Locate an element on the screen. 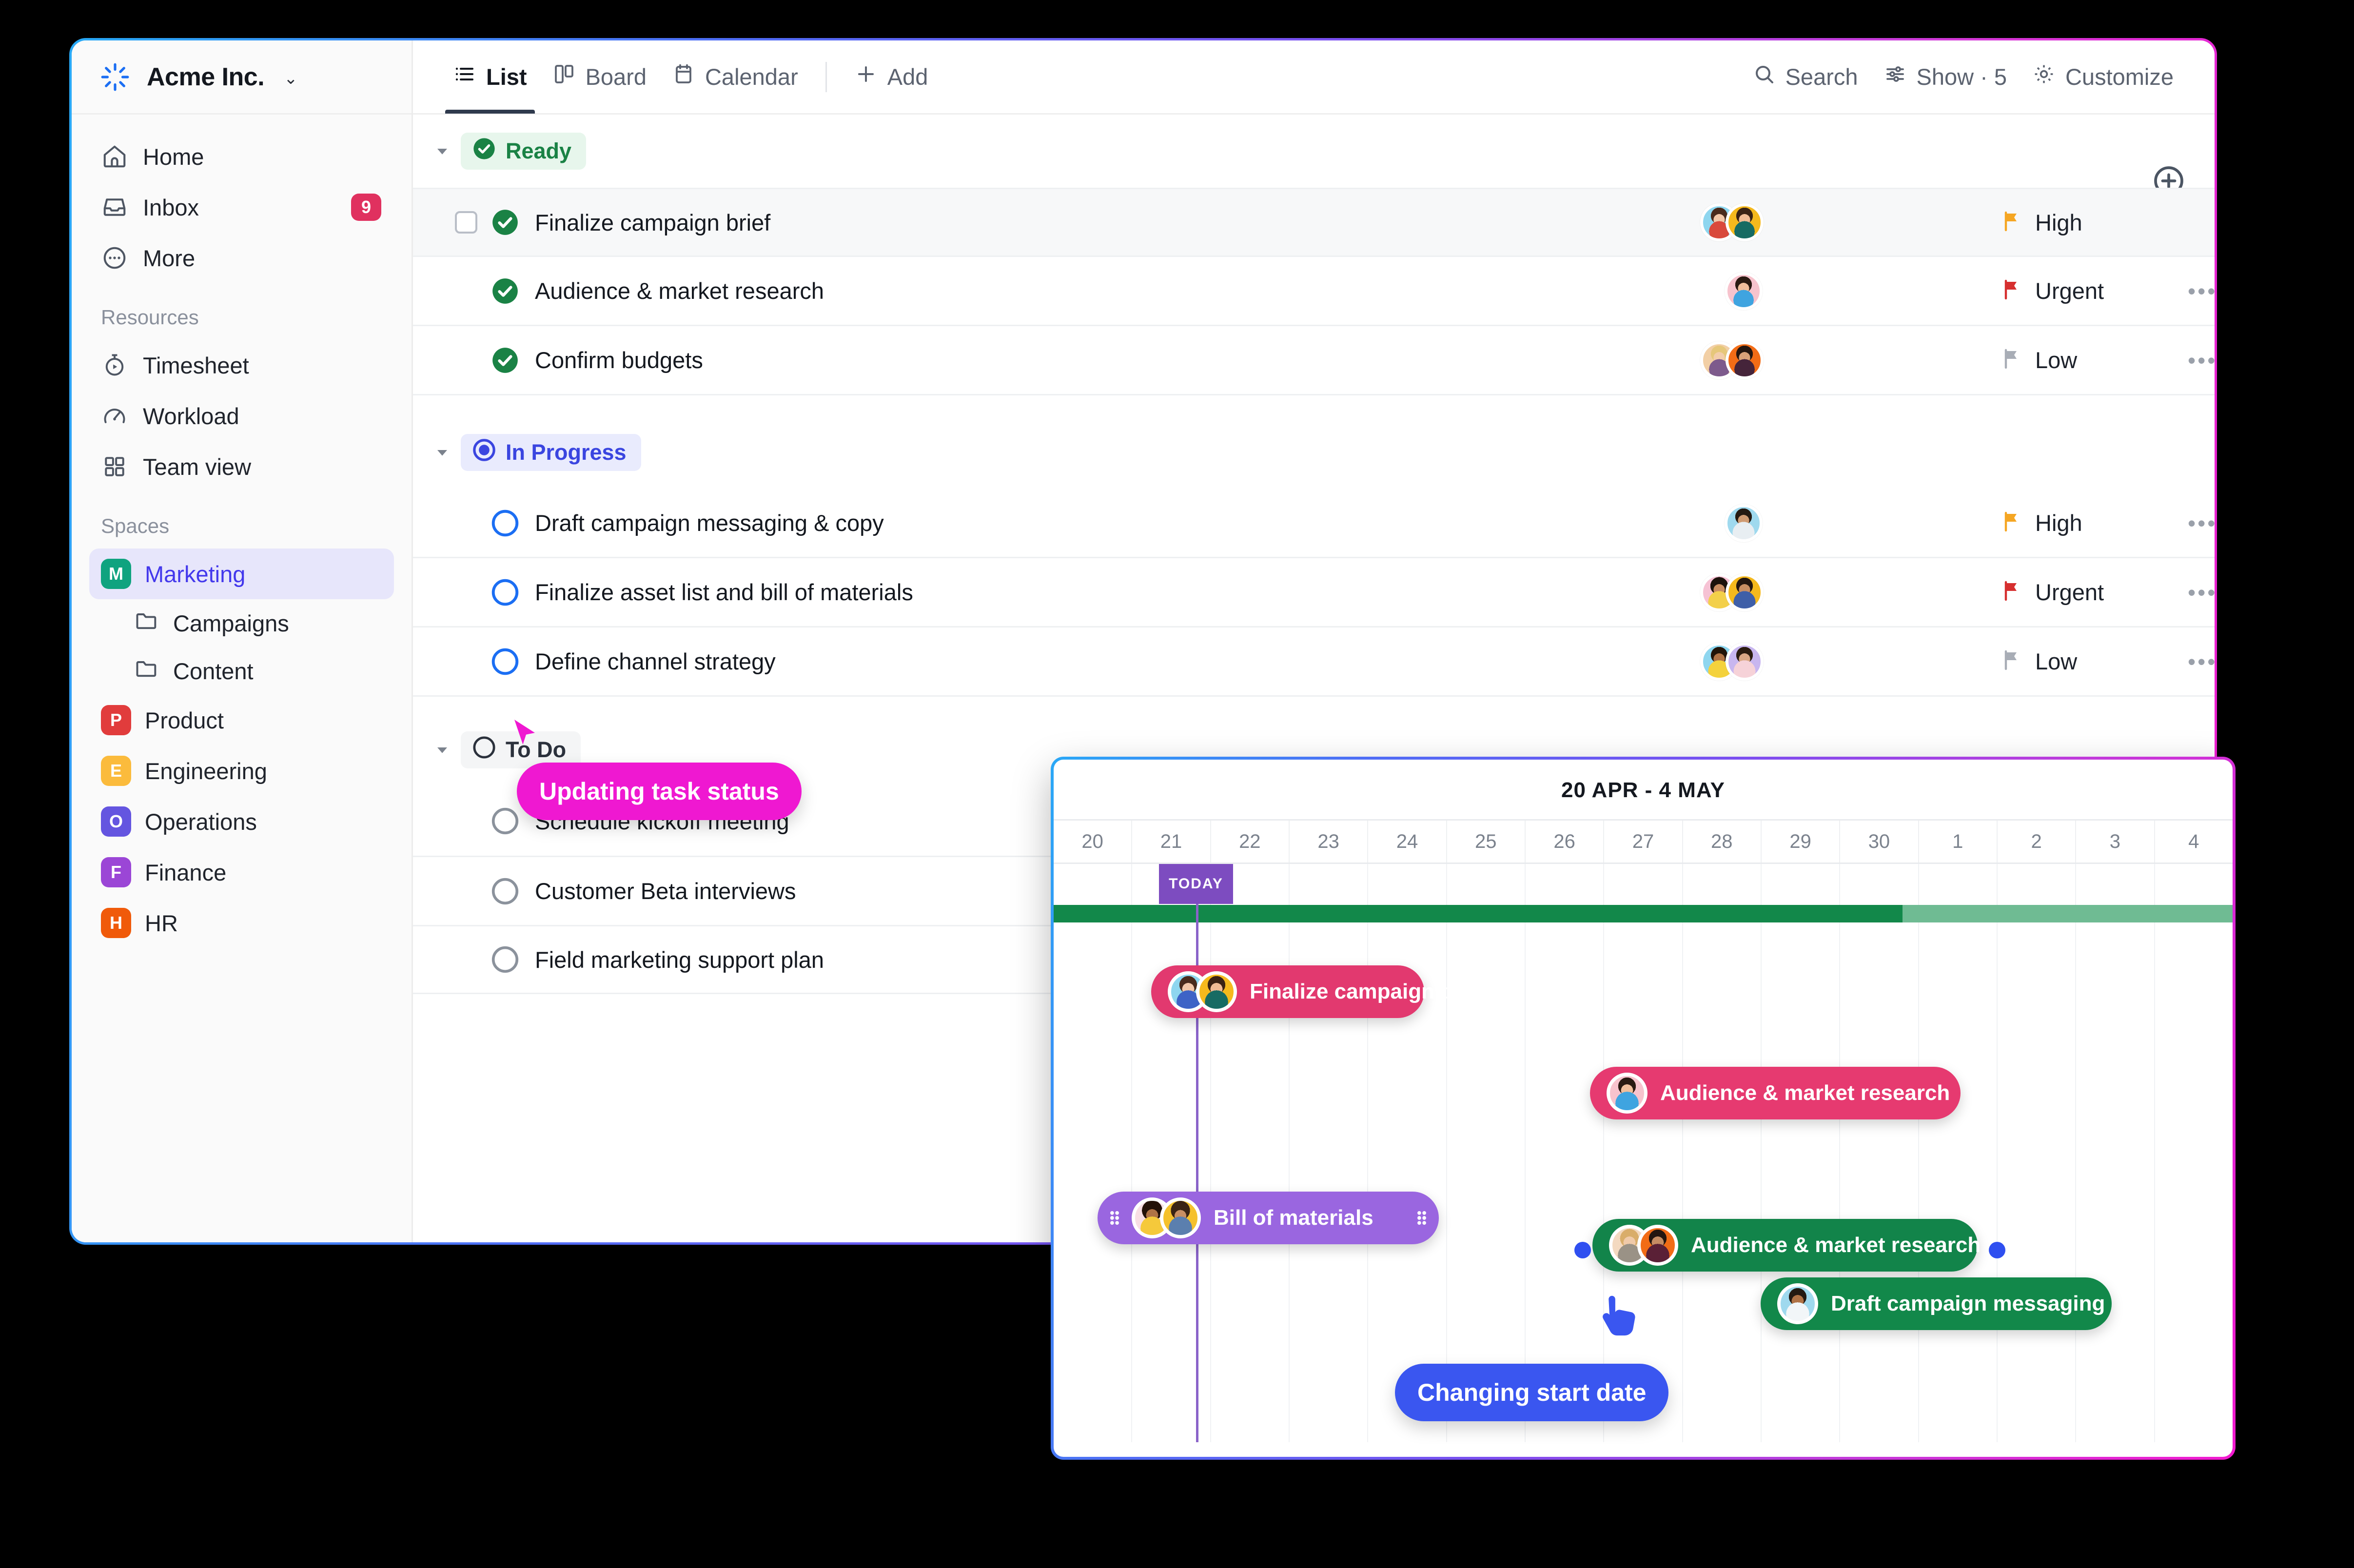 This screenshot has height=1568, width=2354. customize-button: Customize is located at coordinates (2103, 76).